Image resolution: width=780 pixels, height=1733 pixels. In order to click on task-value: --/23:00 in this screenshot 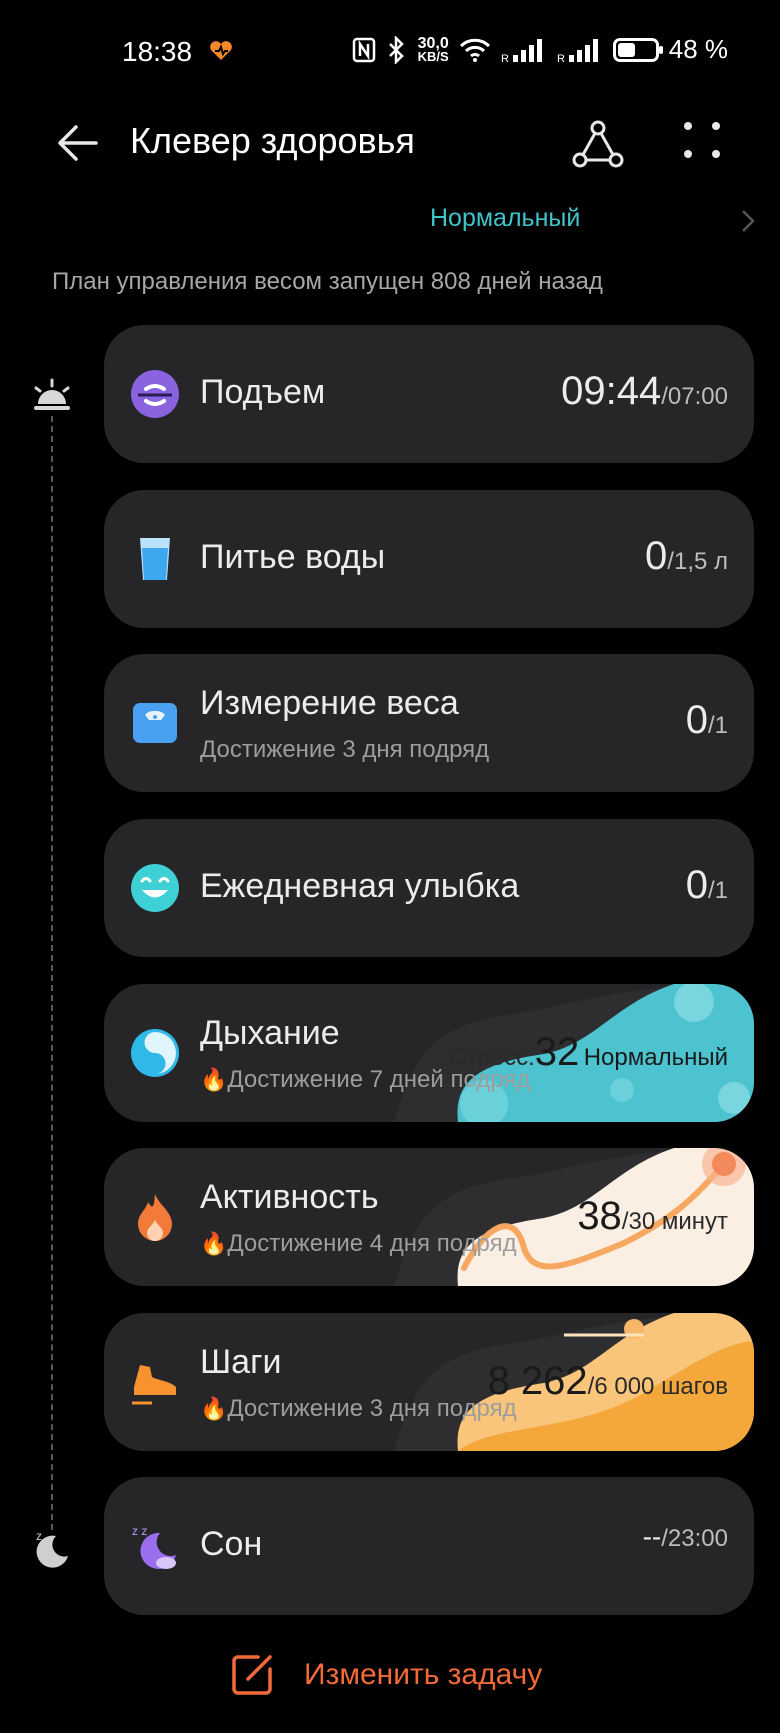, I will do `click(685, 1536)`.